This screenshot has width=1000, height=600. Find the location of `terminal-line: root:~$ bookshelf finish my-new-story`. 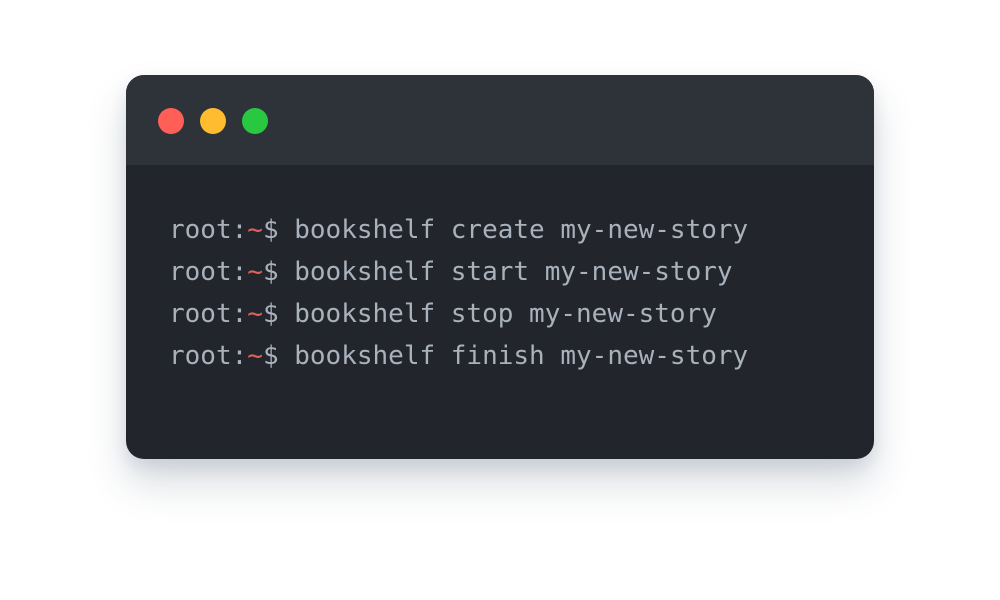

terminal-line: root:~$ bookshelf finish my-new-story is located at coordinates (458, 356).